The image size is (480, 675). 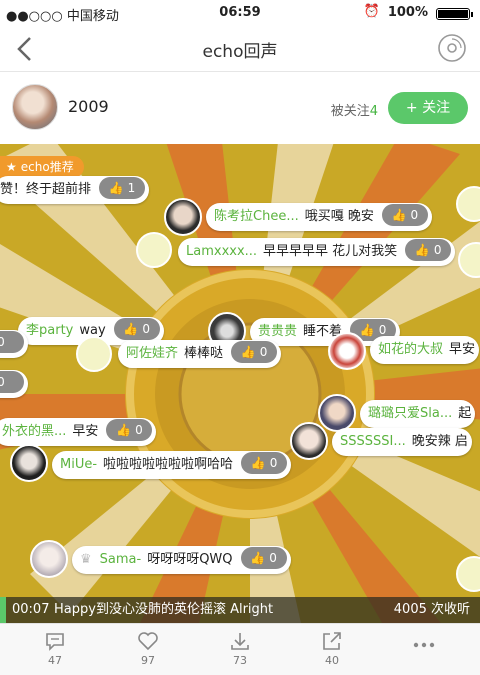 I want to click on comment-bubble: 璐璐只爱Sla... 起, so click(x=418, y=414).